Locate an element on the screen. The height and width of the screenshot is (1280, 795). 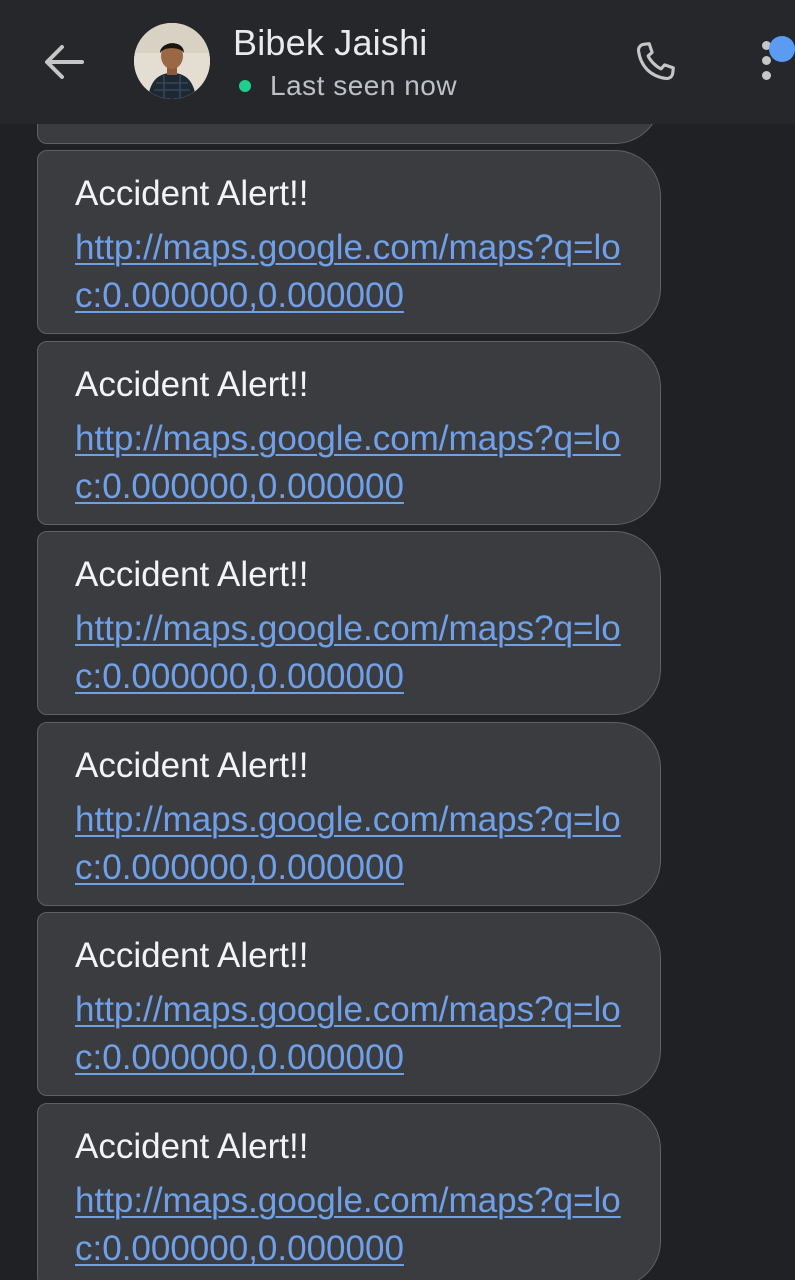
chat-header: Bibek Jaishi Last seen now is located at coordinates (397, 62).